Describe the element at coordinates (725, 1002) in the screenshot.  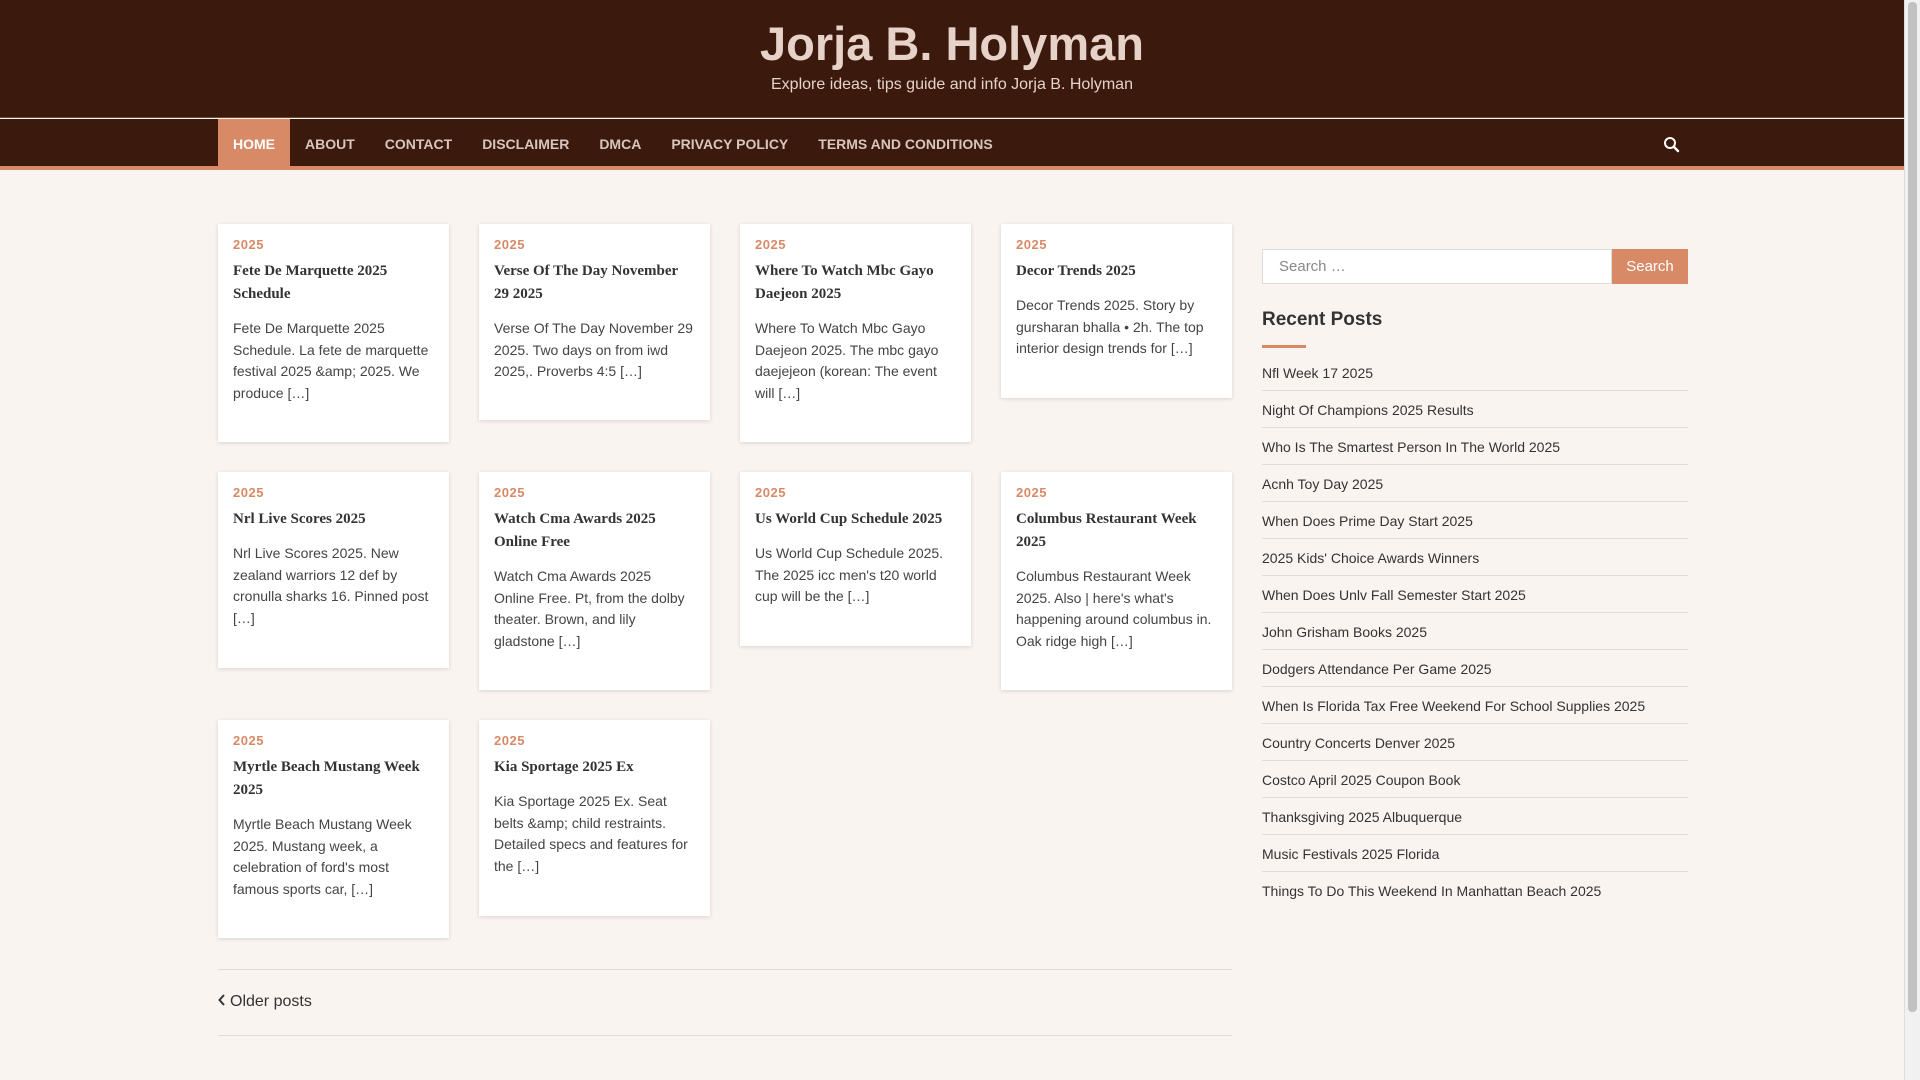
I see `pagination: Older posts` at that location.